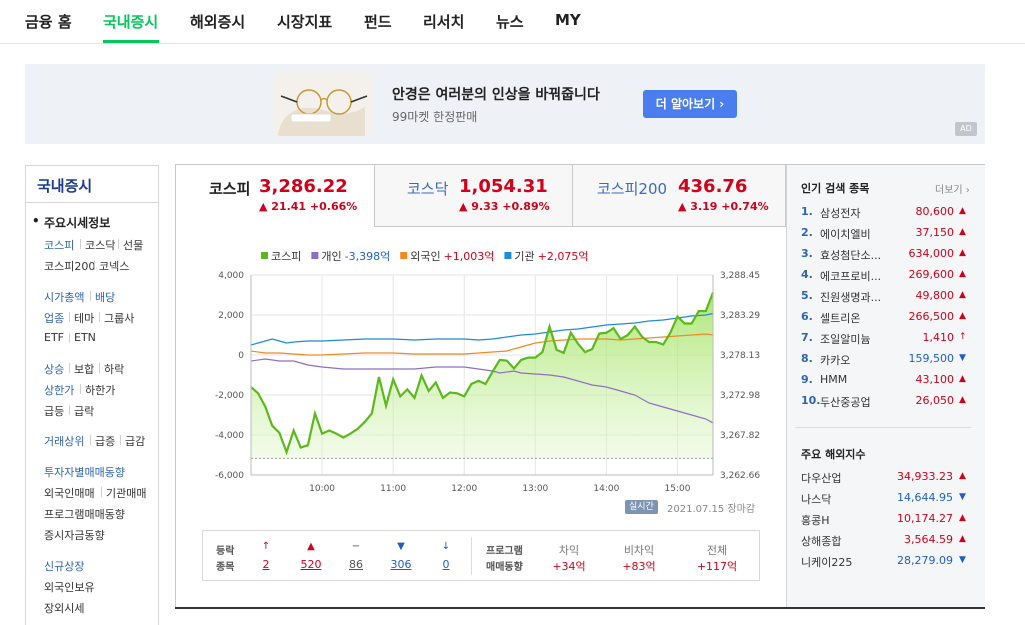 The image size is (1025, 625). Describe the element at coordinates (64, 441) in the screenshot. I see `sidebar-volume-top: 거래상위` at that location.